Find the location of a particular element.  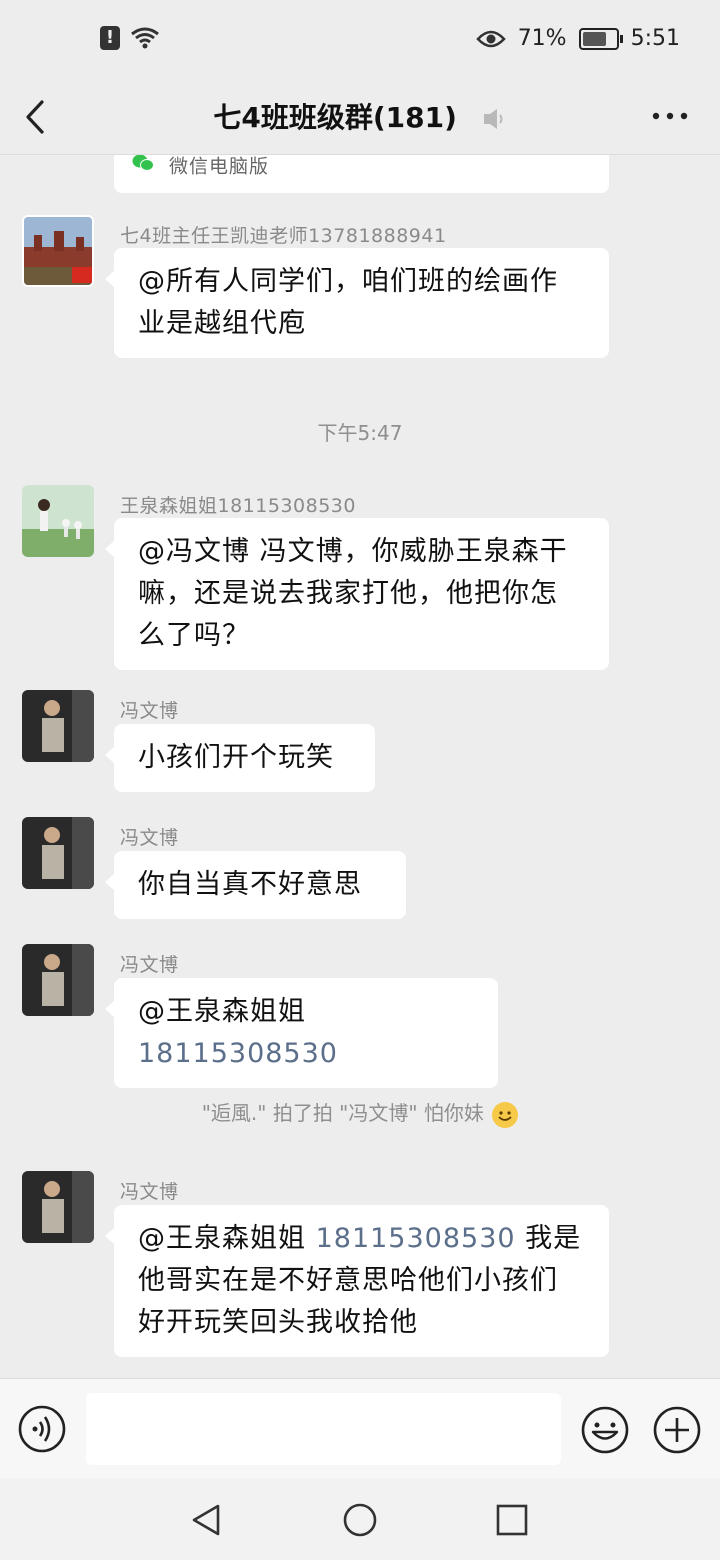

message-input is located at coordinates (323, 1429).